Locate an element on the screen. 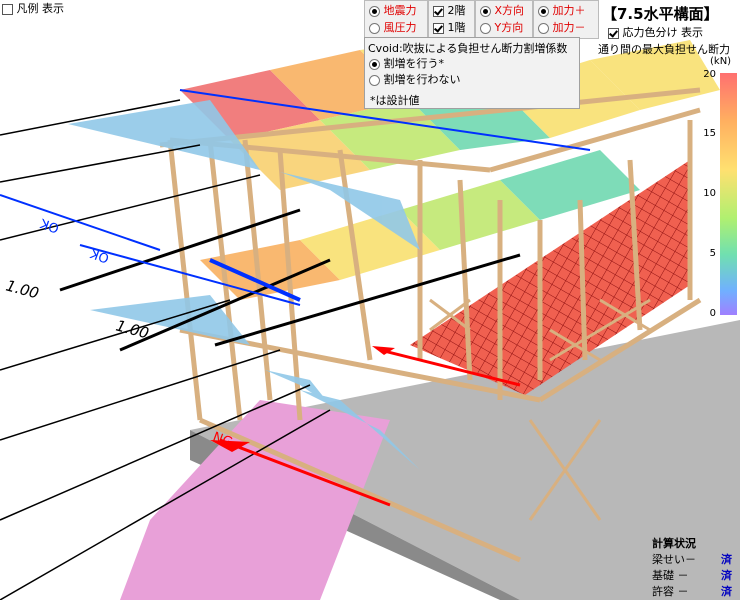 Image resolution: width=740 pixels, height=600 pixels. cvoid-note: *は設計値 is located at coordinates (395, 100).